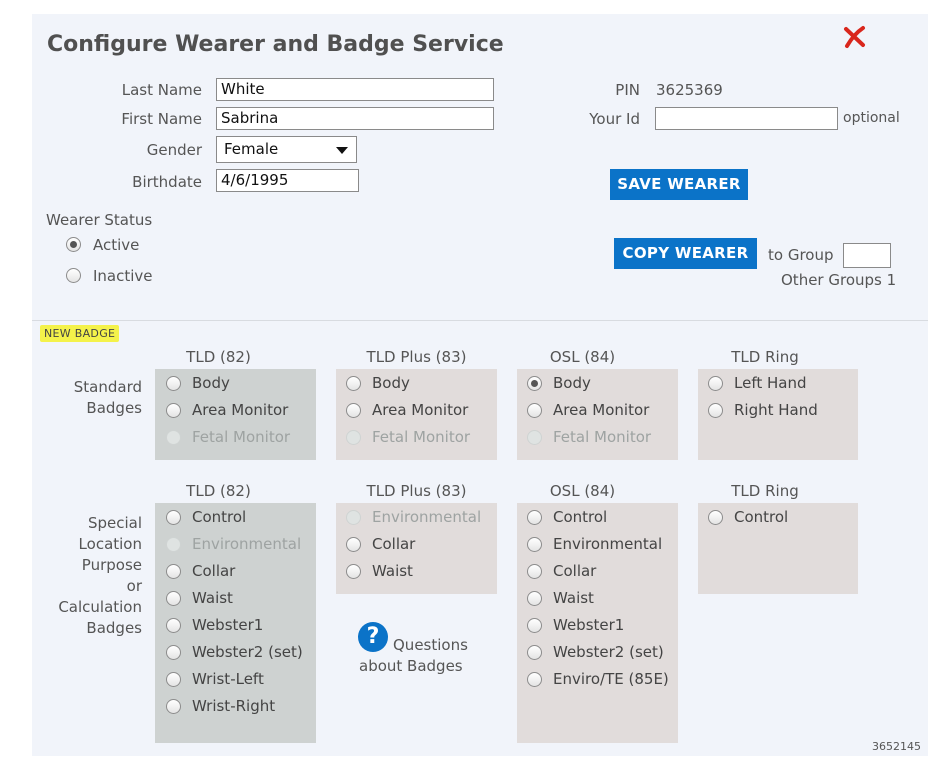 This screenshot has height=774, width=934. I want to click on sp-osl-collar-label: Collar, so click(575, 571).